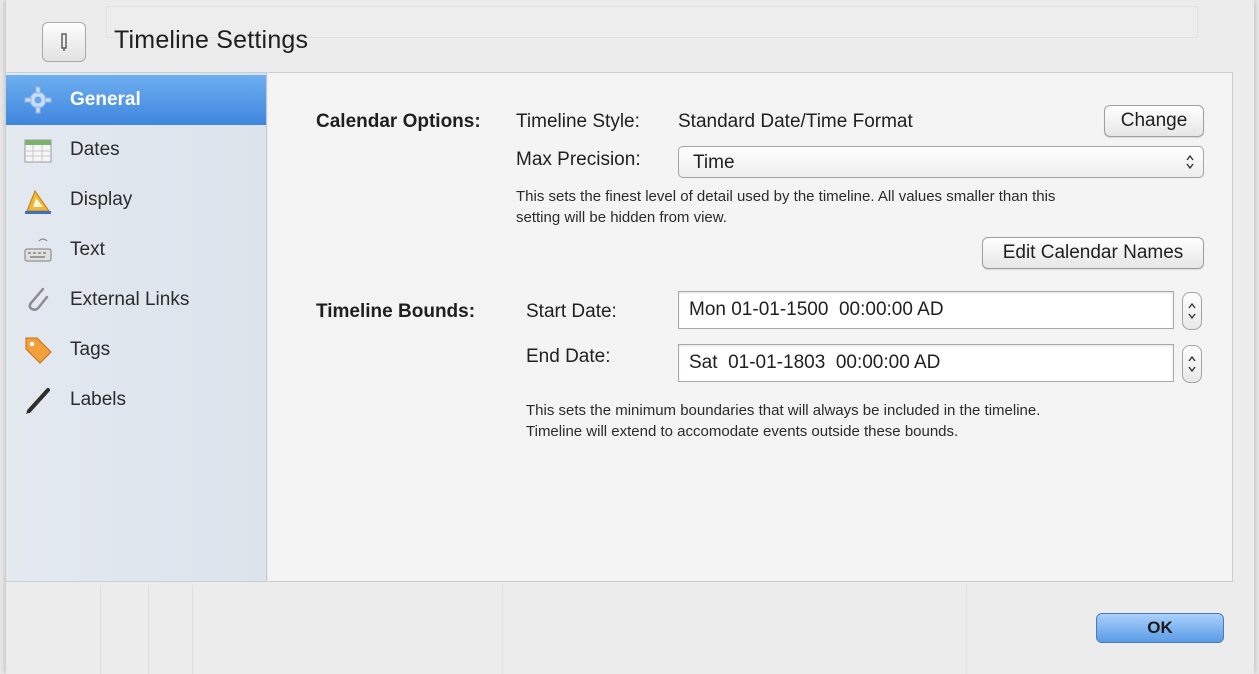 The image size is (1259, 674). What do you see at coordinates (211, 40) in the screenshot?
I see `window-title: Timeline Settings` at bounding box center [211, 40].